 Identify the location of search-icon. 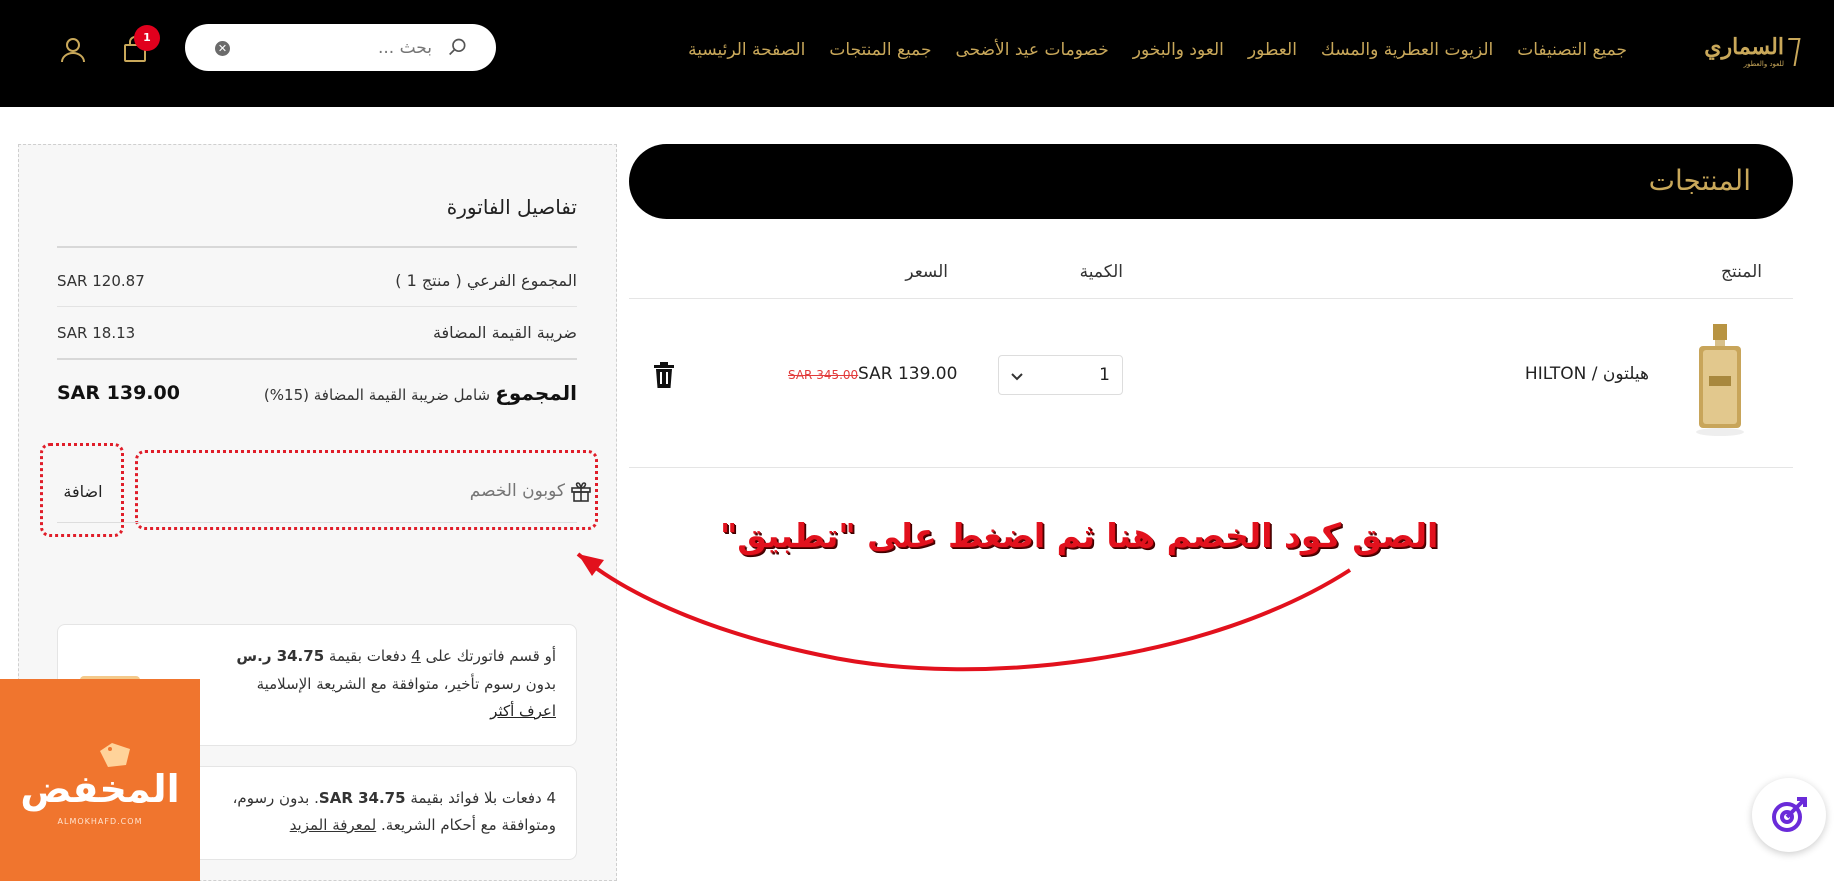
(458, 47).